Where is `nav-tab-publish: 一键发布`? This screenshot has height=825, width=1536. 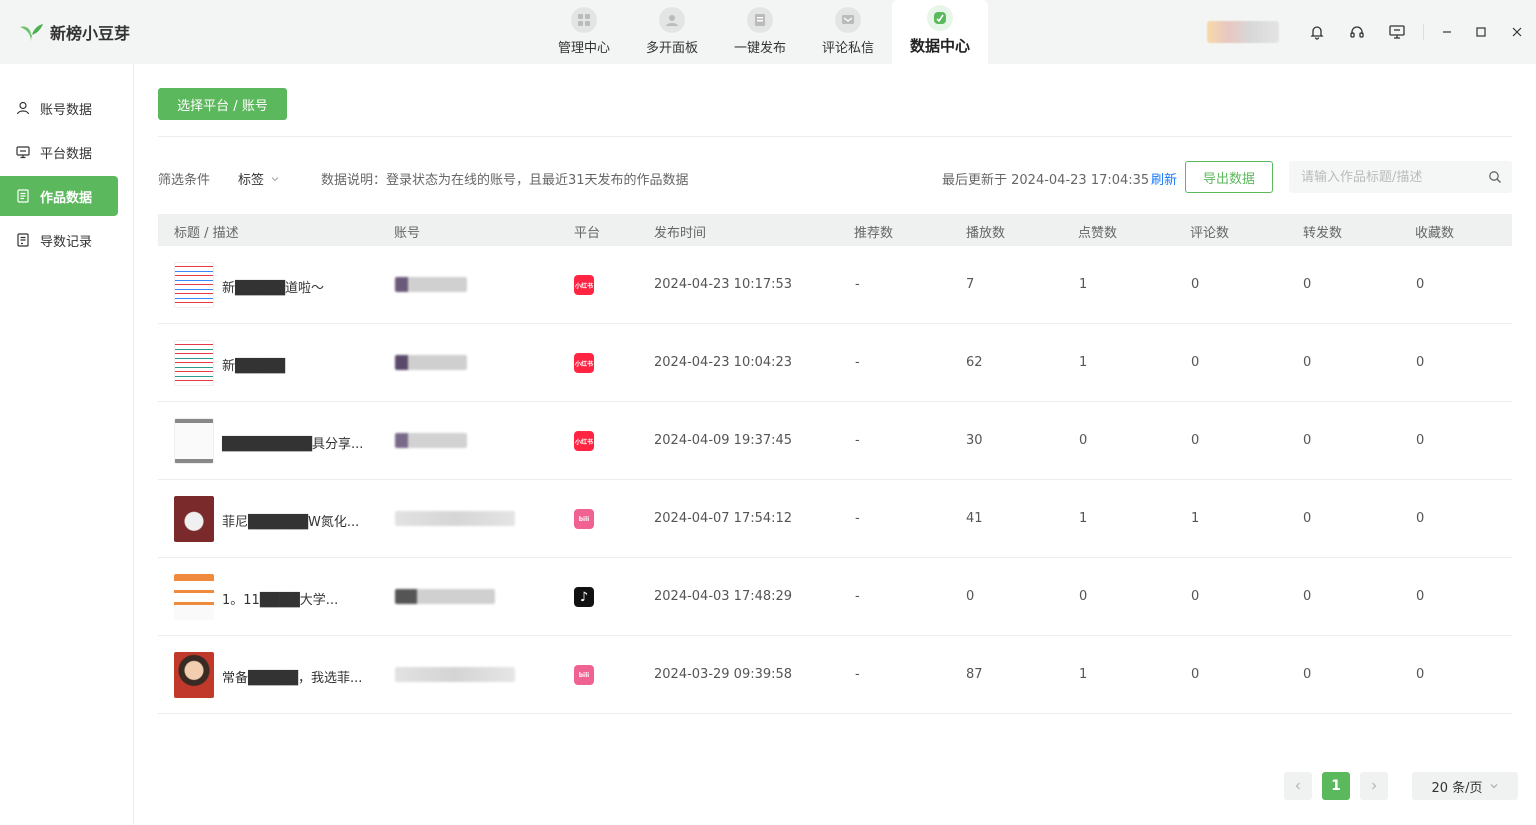
nav-tab-publish: 一键发布 is located at coordinates (760, 32).